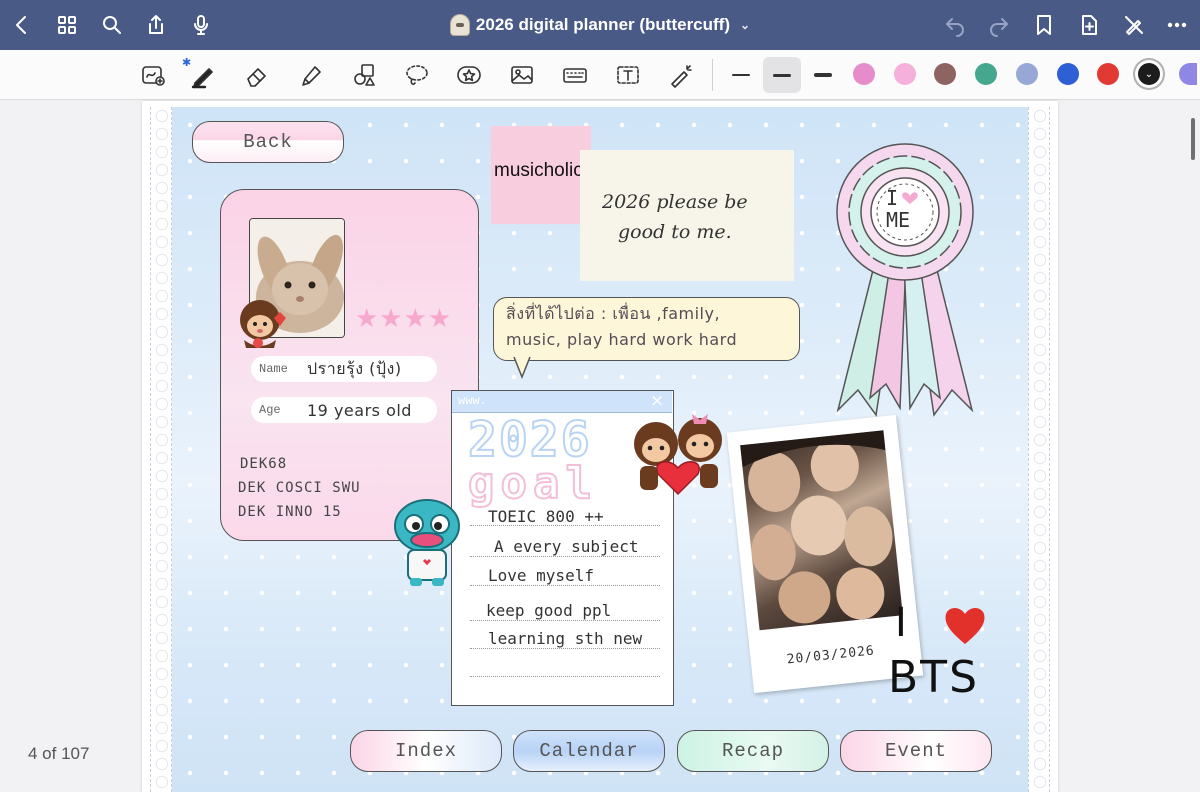  I want to click on lace-border-right, so click(1039, 449).